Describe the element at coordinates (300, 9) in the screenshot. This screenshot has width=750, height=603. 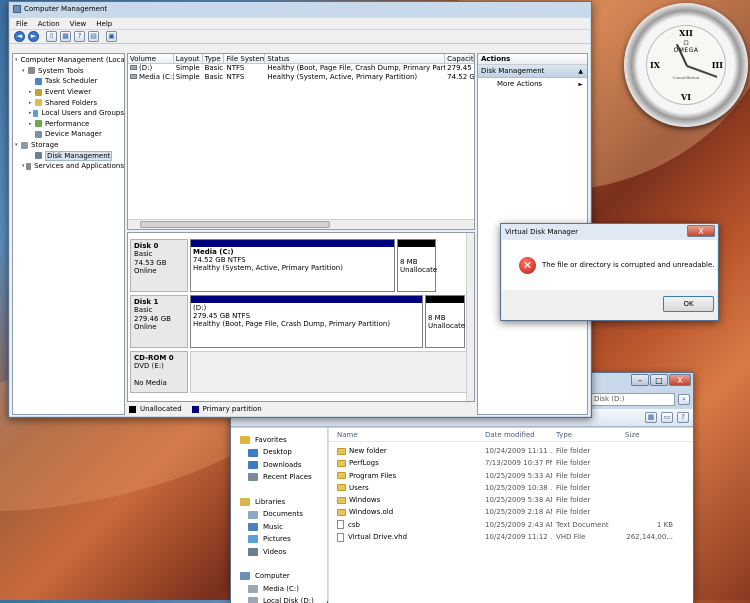
I see `cm-titlebar: Computer Management` at that location.